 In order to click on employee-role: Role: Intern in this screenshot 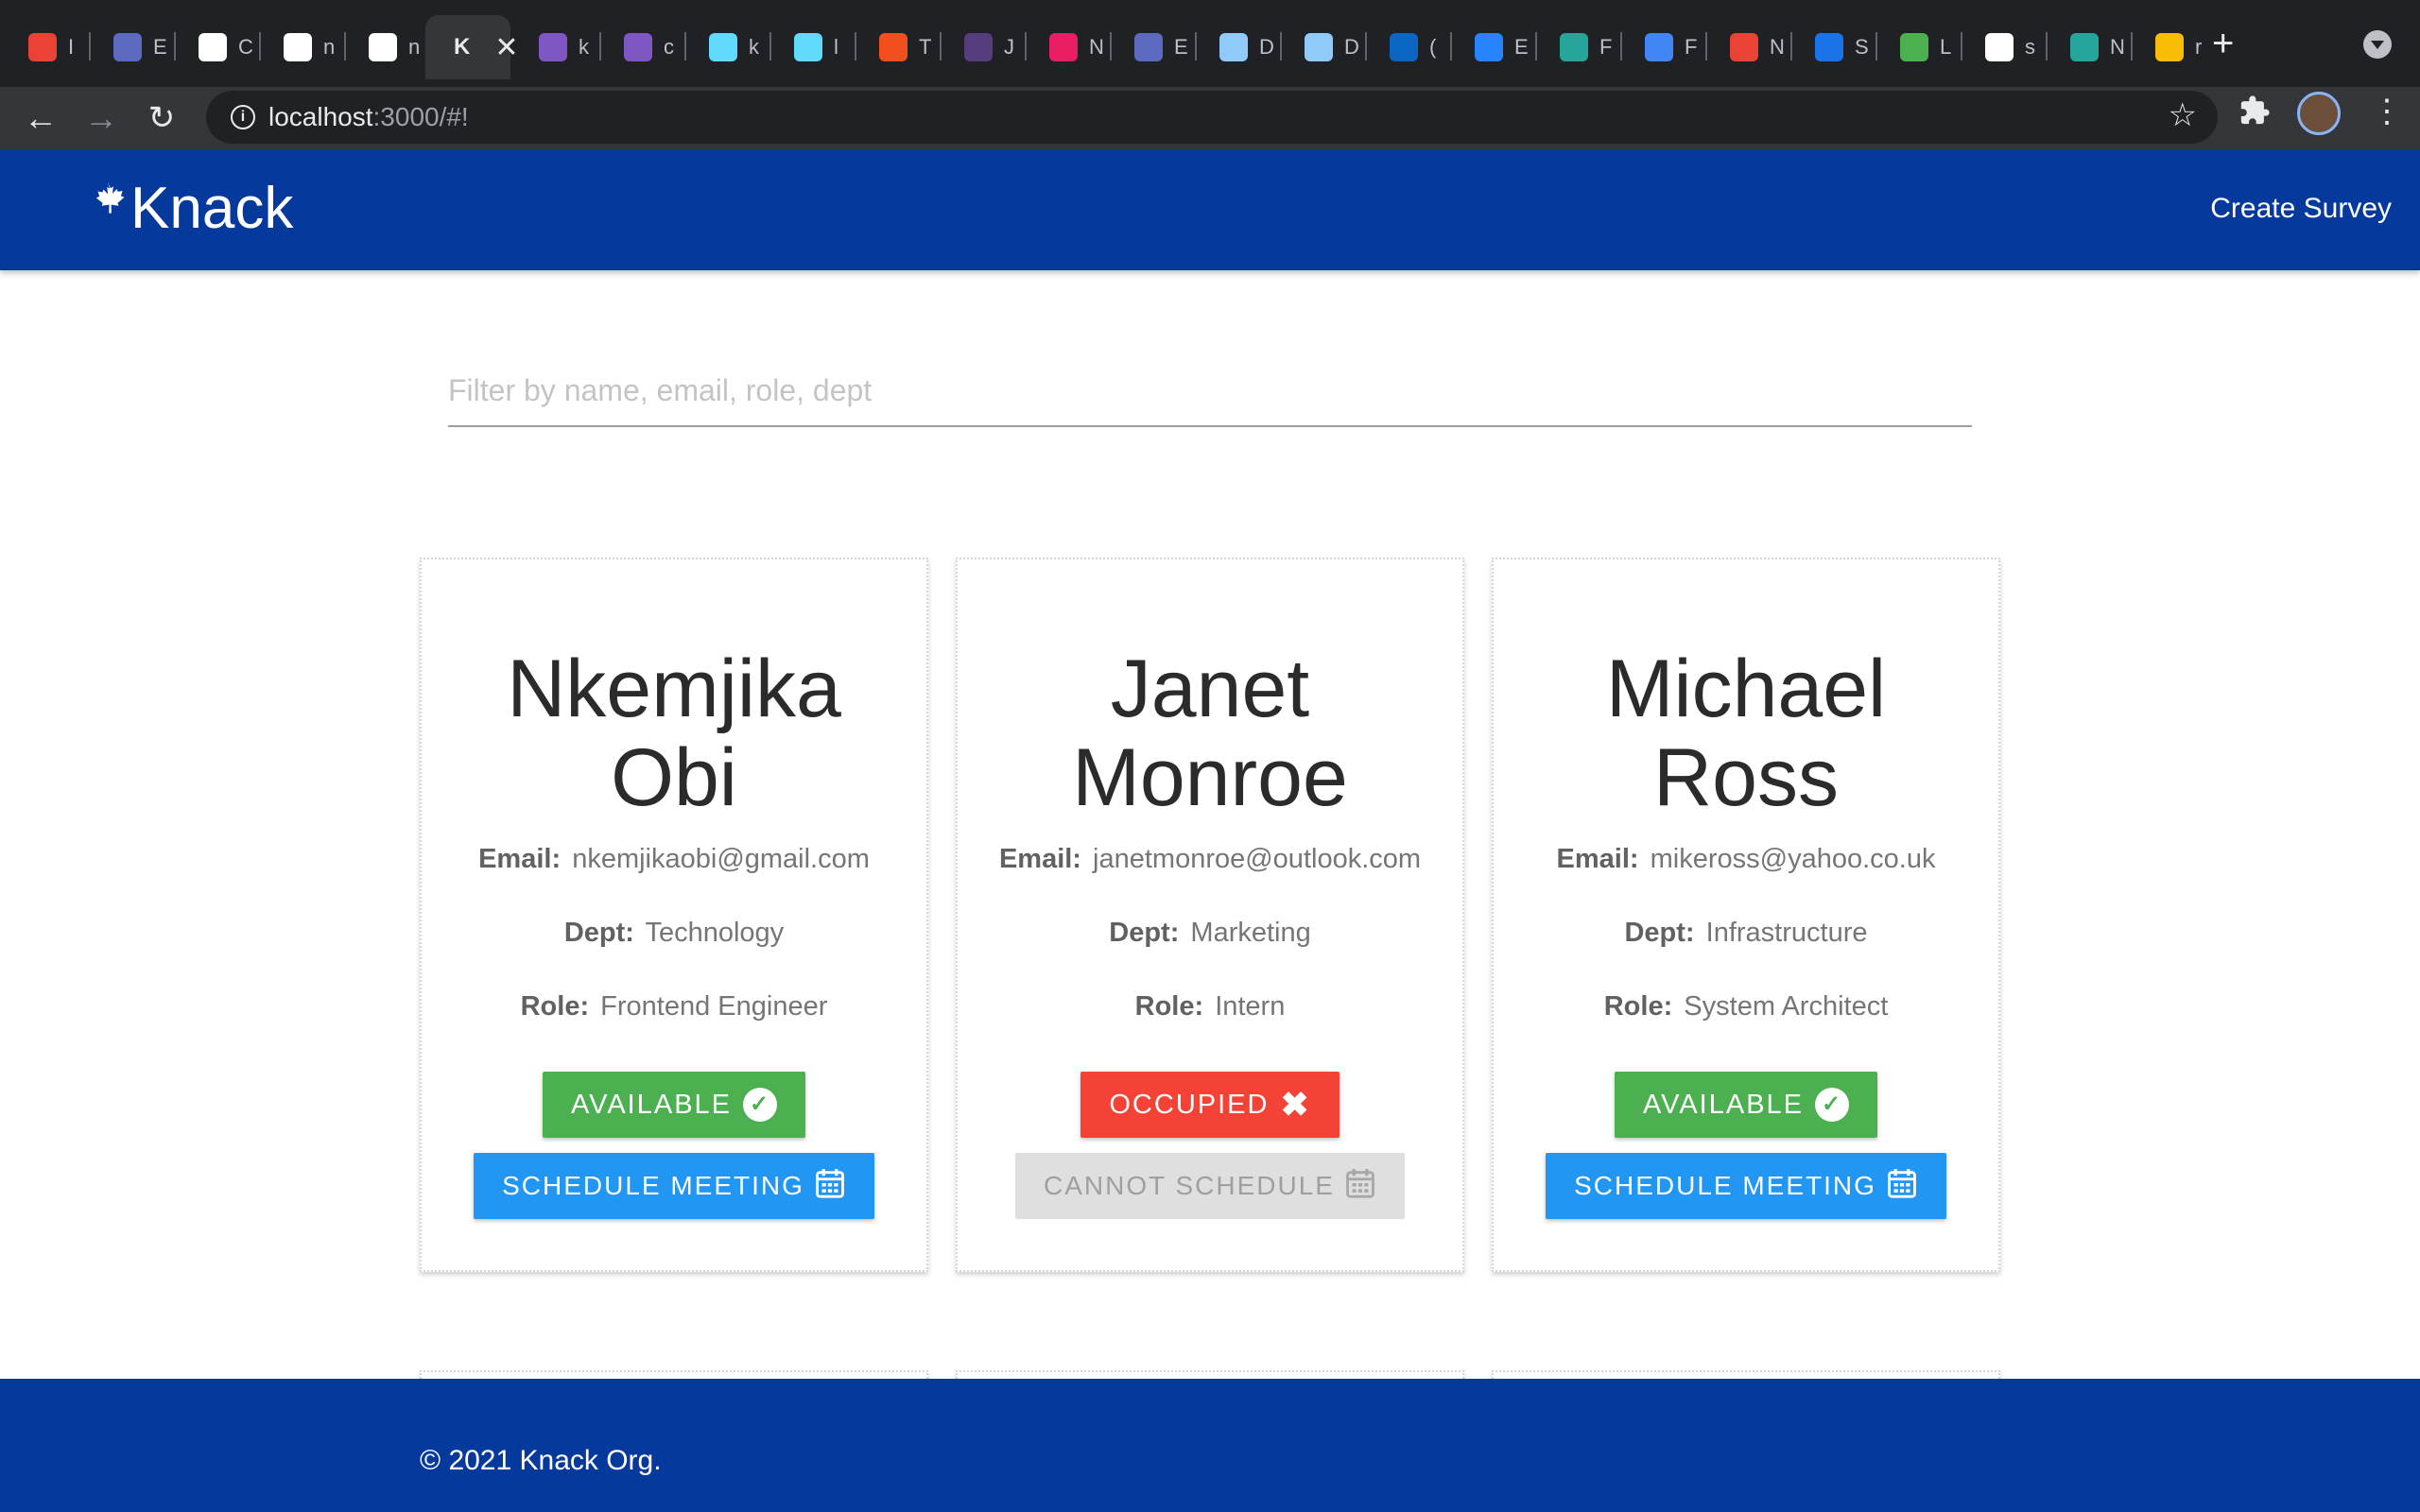, I will do `click(1210, 1006)`.